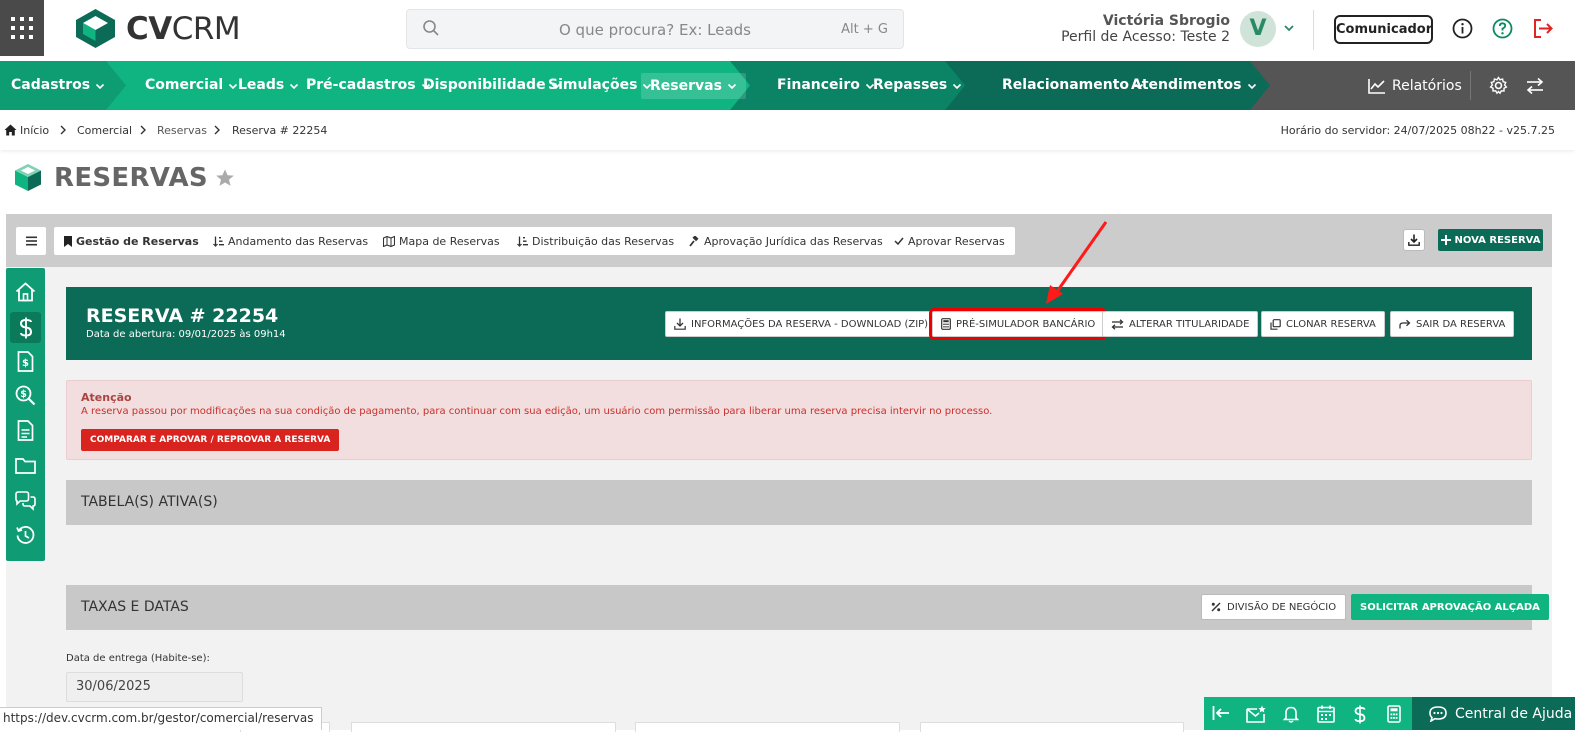 The image size is (1575, 732). What do you see at coordinates (1383, 29) in the screenshot?
I see `communicator-button: Comunicador` at bounding box center [1383, 29].